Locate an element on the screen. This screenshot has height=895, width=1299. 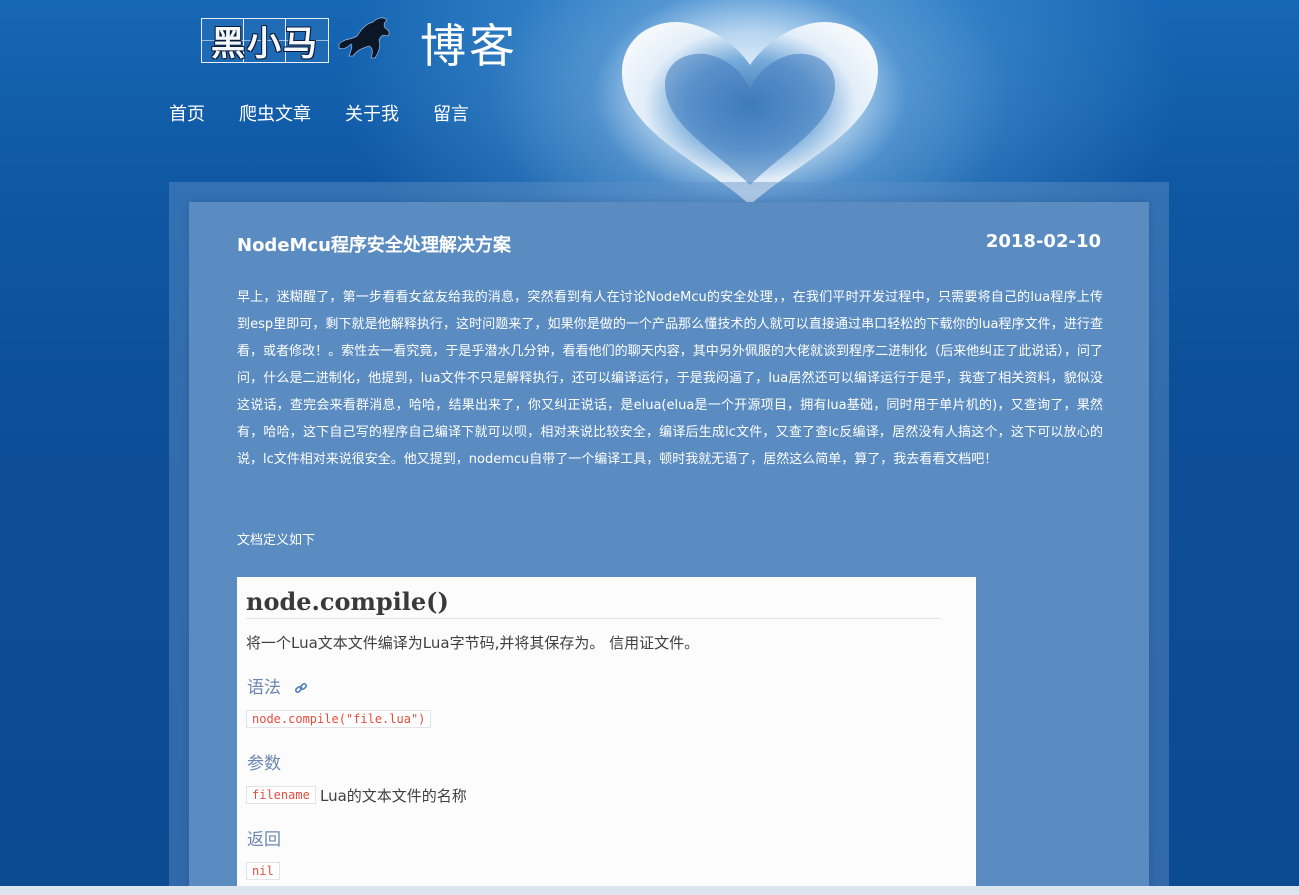
doc-param-name: filename is located at coordinates (281, 795).